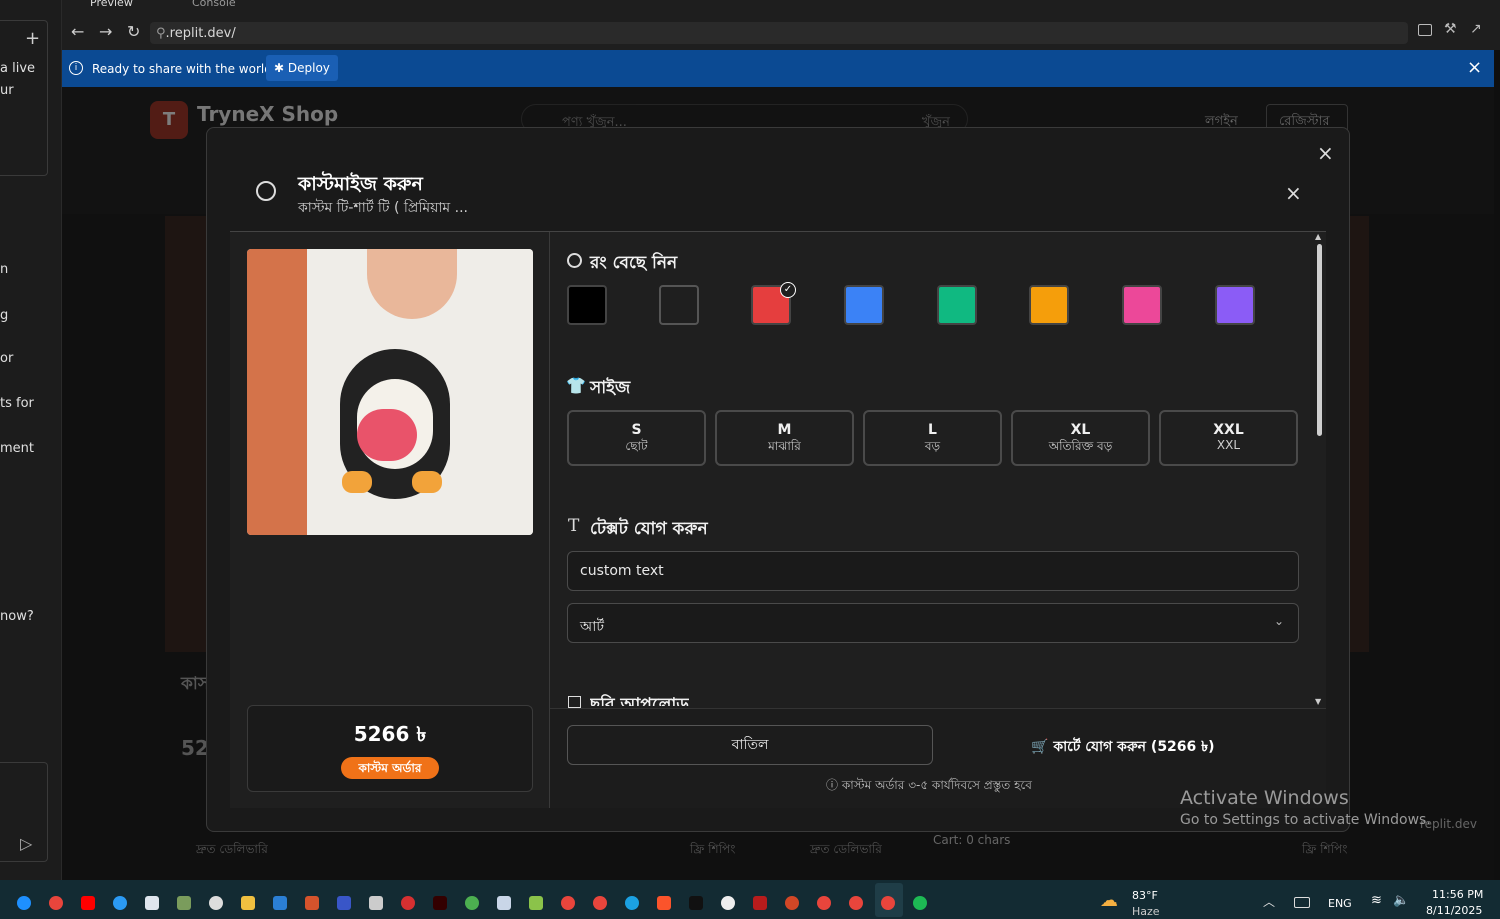 The image size is (1500, 919). I want to click on activate-windows-title: Activate Windows, so click(1264, 798).